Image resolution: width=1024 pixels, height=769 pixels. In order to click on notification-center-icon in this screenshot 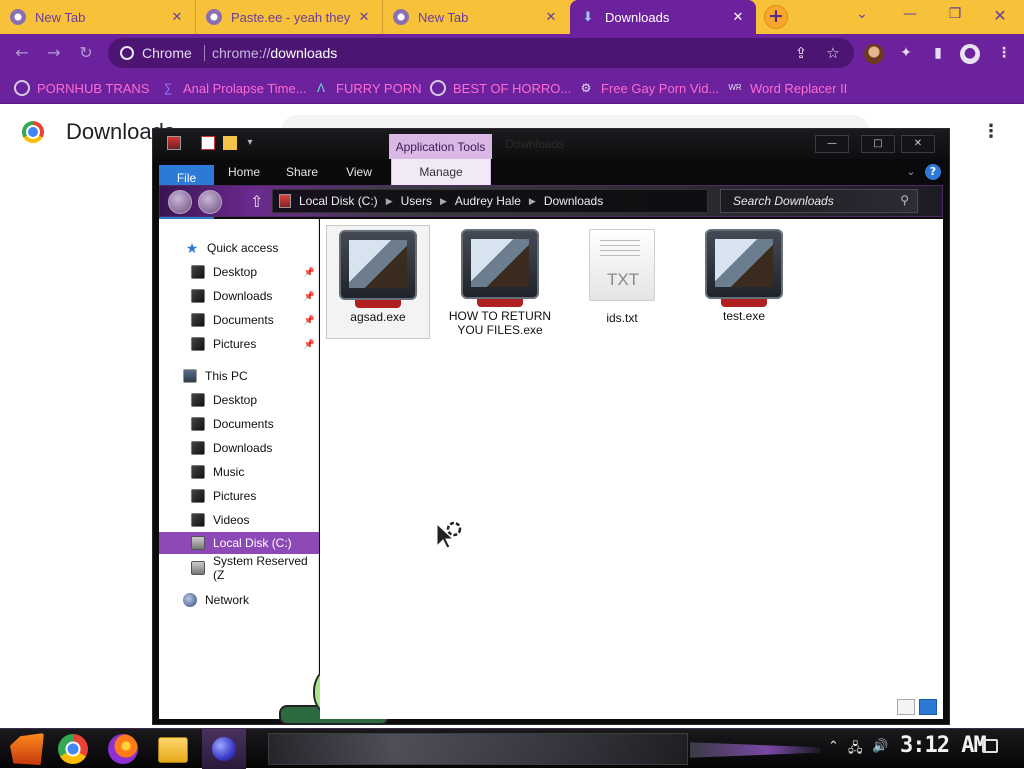, I will do `click(990, 746)`.